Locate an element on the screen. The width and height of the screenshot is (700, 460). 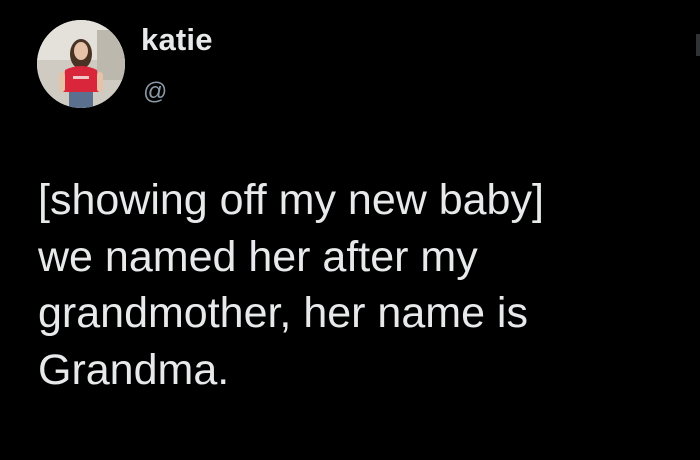
edge-divider is located at coordinates (698, 45).